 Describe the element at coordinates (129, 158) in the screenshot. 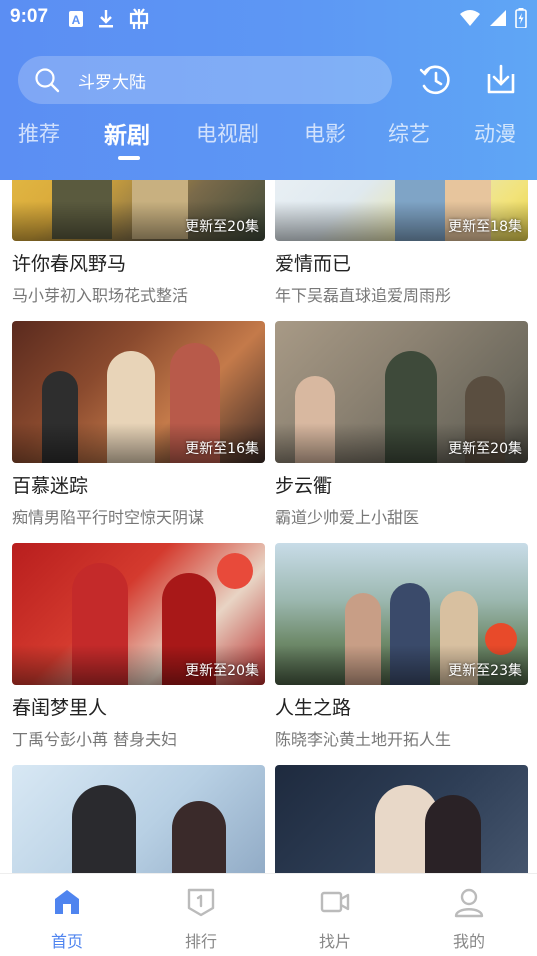

I see `active-tab-indicator` at that location.